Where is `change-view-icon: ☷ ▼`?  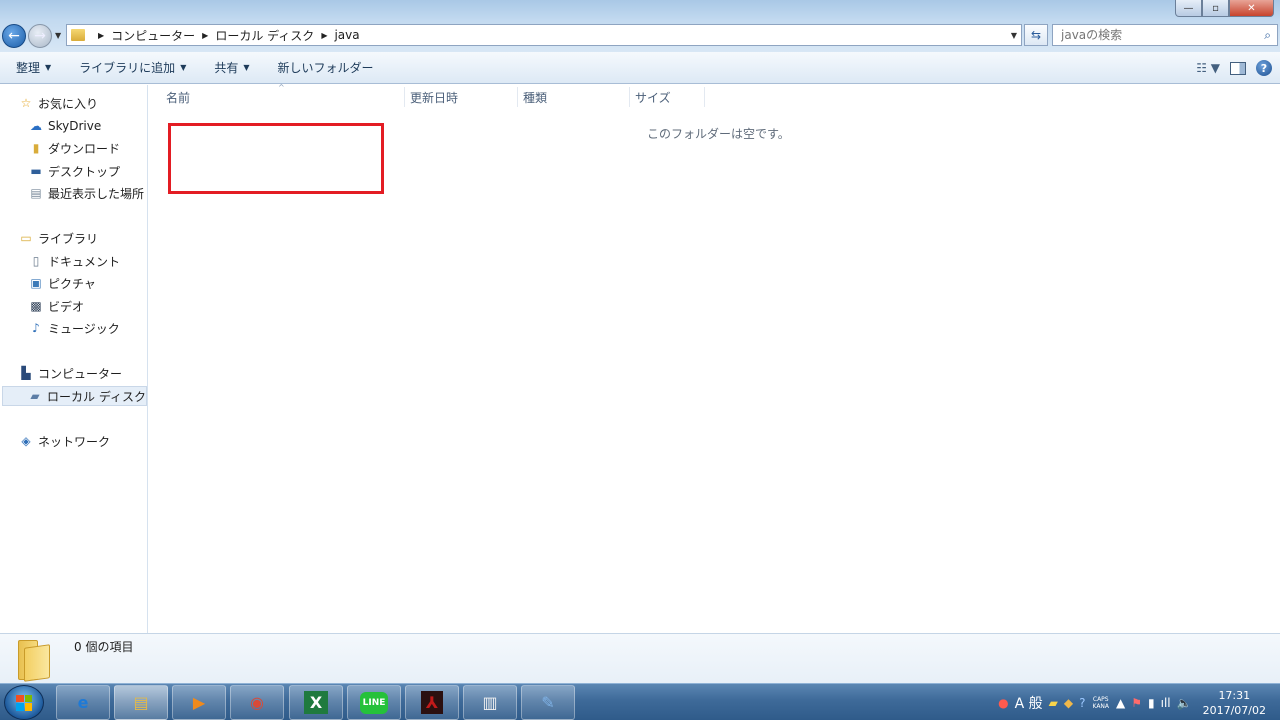
change-view-icon: ☷ ▼ is located at coordinates (1208, 68).